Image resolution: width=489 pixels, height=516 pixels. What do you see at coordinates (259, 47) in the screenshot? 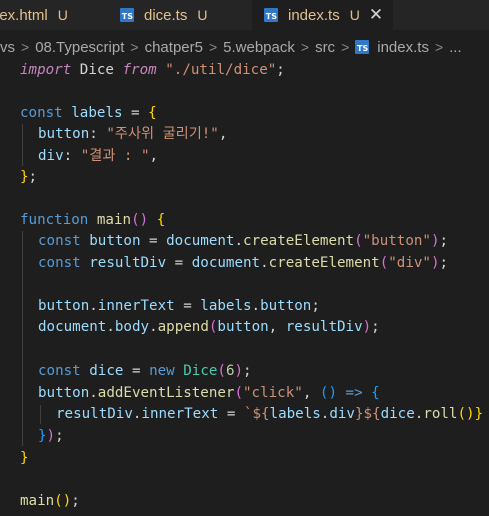
I see `breadcrumb-item: 5.webpack` at bounding box center [259, 47].